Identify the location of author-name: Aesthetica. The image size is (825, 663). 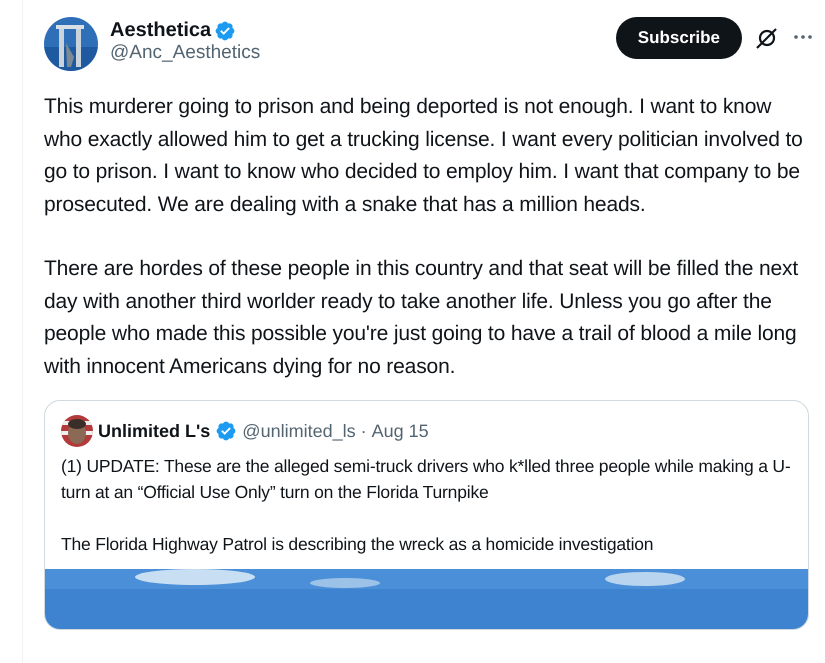
(161, 30).